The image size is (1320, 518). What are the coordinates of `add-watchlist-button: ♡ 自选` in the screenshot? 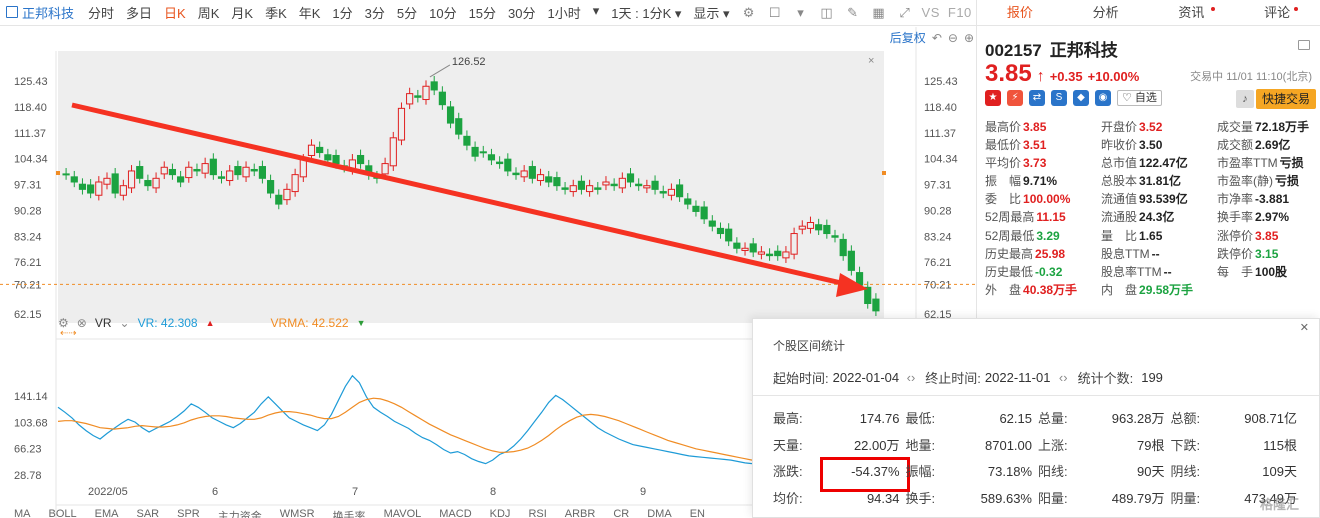 It's located at (1139, 98).